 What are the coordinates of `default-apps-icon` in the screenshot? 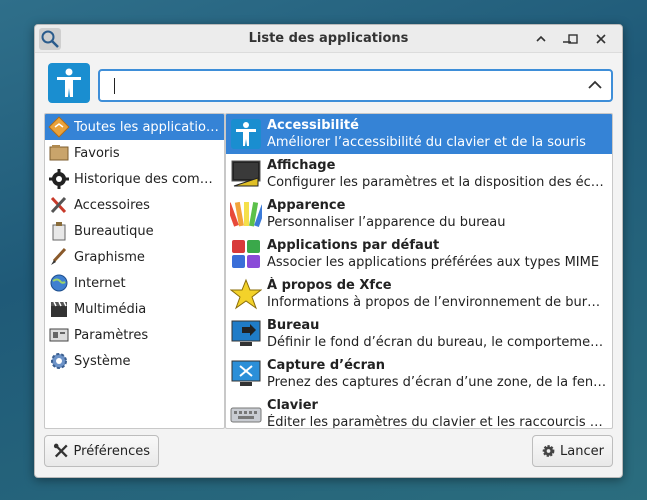 It's located at (246, 254).